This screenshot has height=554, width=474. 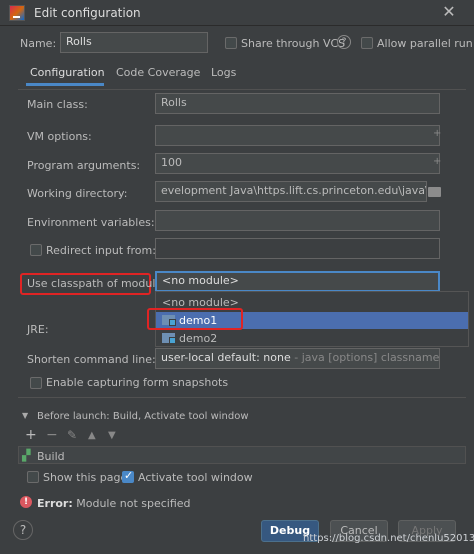 What do you see at coordinates (55, 503) in the screenshot?
I see `error-prefix: Error:` at bounding box center [55, 503].